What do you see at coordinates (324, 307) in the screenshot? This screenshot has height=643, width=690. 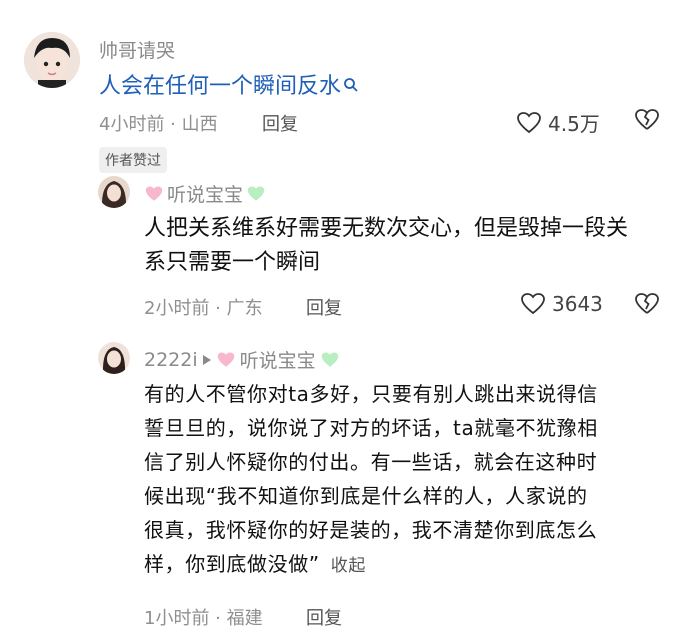 I see `reply1-reply-button: 回复` at bounding box center [324, 307].